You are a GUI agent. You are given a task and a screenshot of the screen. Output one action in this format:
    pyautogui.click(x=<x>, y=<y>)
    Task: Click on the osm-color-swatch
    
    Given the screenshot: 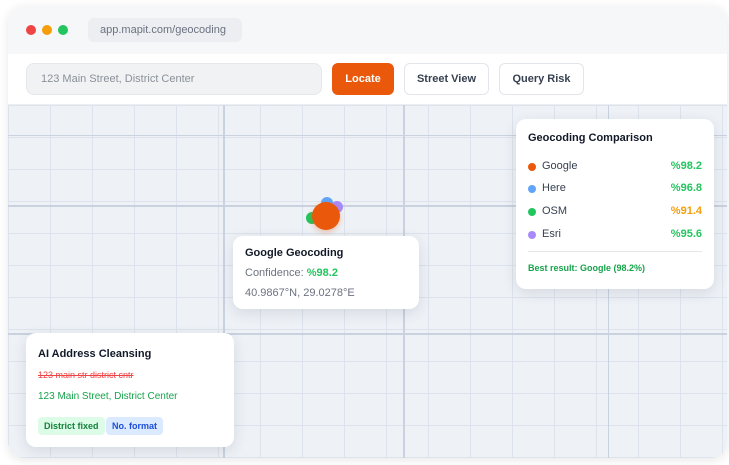 What is the action you would take?
    pyautogui.click(x=532, y=212)
    